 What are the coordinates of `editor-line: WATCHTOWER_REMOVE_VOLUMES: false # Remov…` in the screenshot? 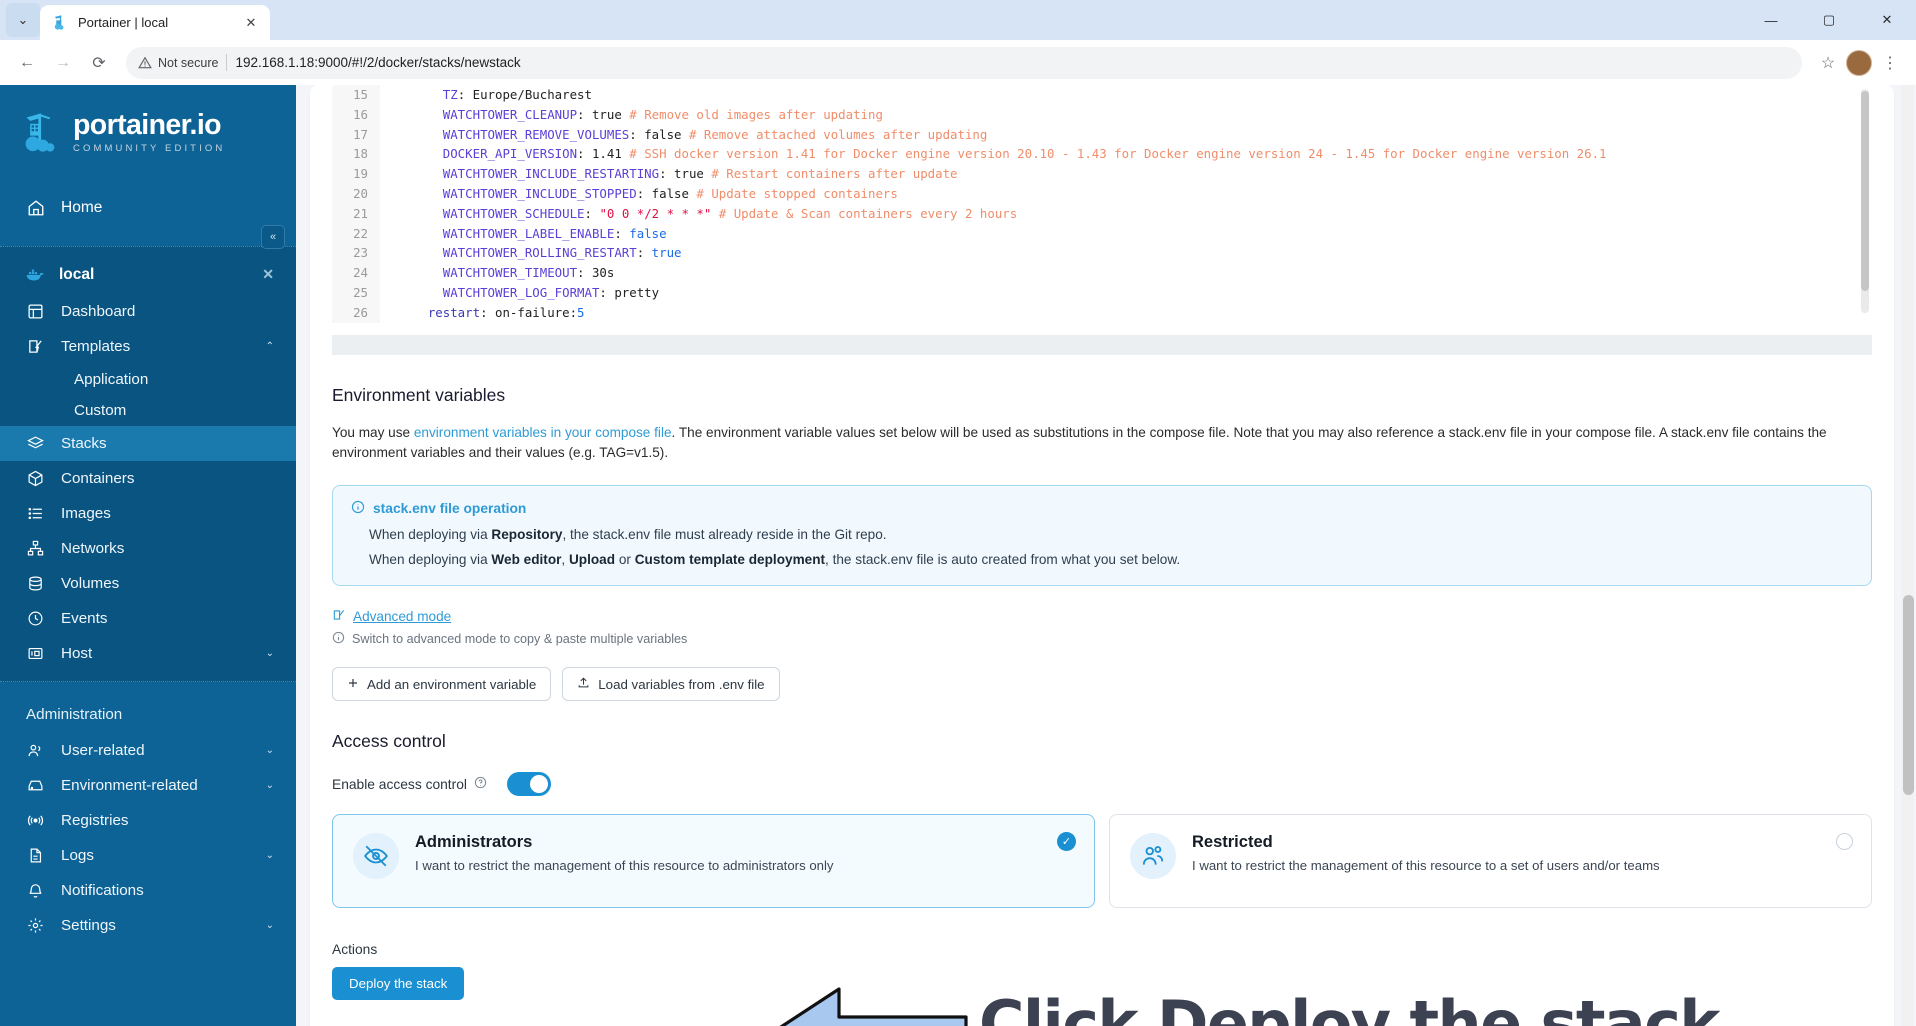 It's located at (1135, 135).